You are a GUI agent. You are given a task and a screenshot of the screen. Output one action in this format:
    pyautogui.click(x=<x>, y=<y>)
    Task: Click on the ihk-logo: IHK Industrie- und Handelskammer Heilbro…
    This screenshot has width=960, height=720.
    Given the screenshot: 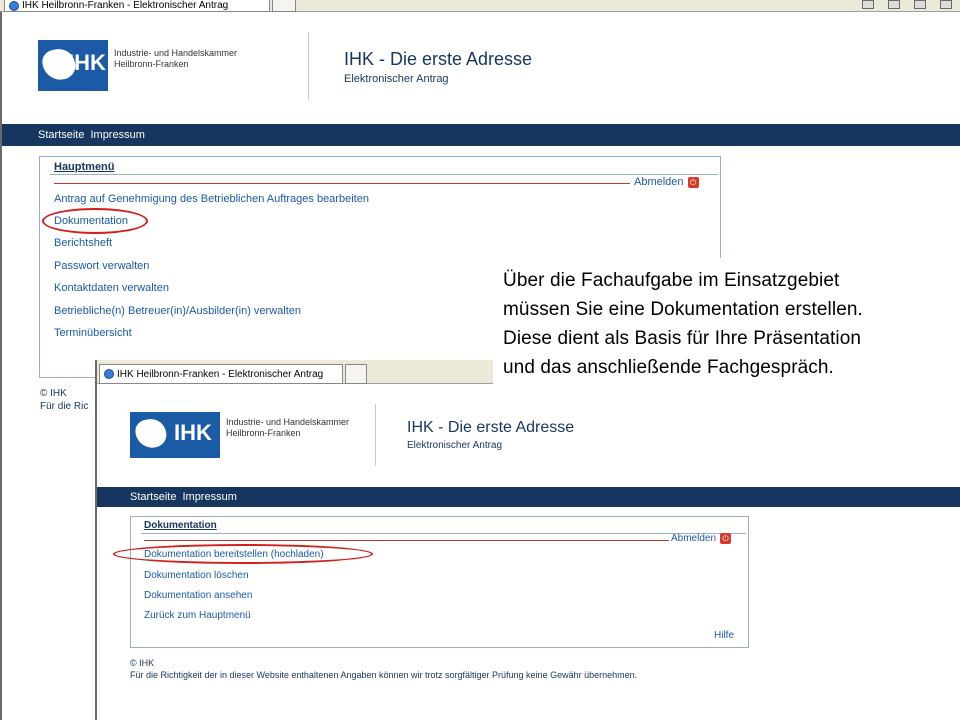 What is the action you would take?
    pyautogui.click(x=137, y=65)
    